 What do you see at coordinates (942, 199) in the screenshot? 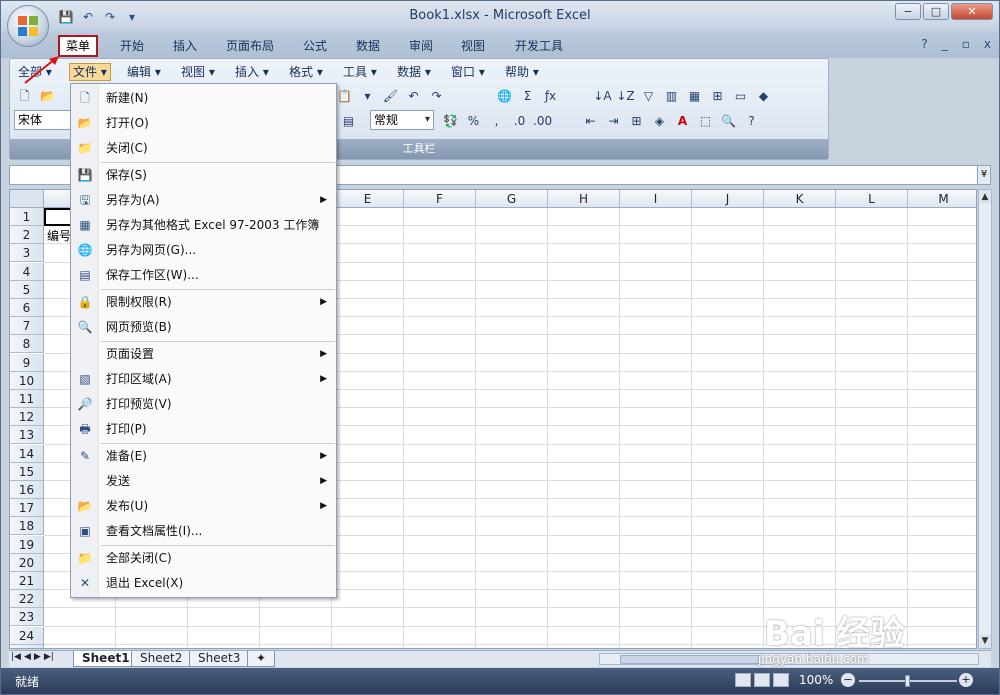
I see `column-header-m: M` at bounding box center [942, 199].